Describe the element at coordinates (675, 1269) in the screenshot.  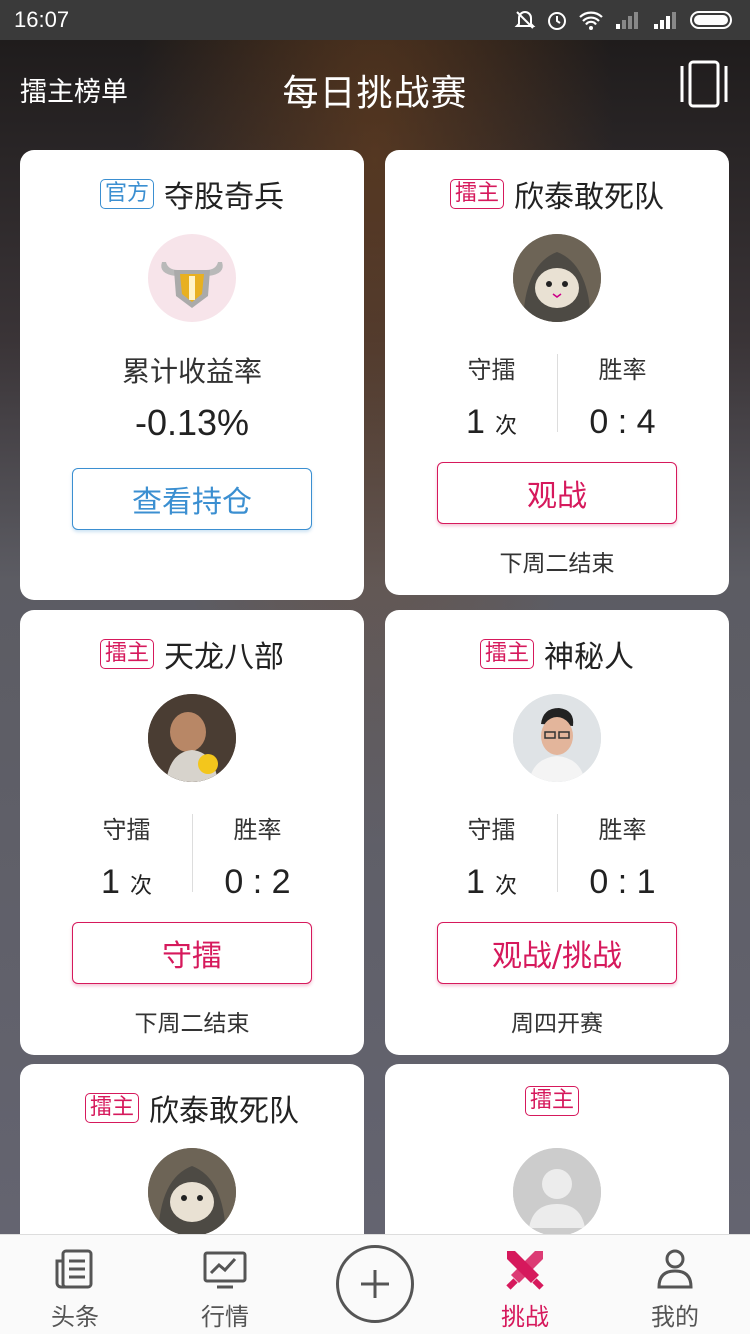
I see `person-icon` at that location.